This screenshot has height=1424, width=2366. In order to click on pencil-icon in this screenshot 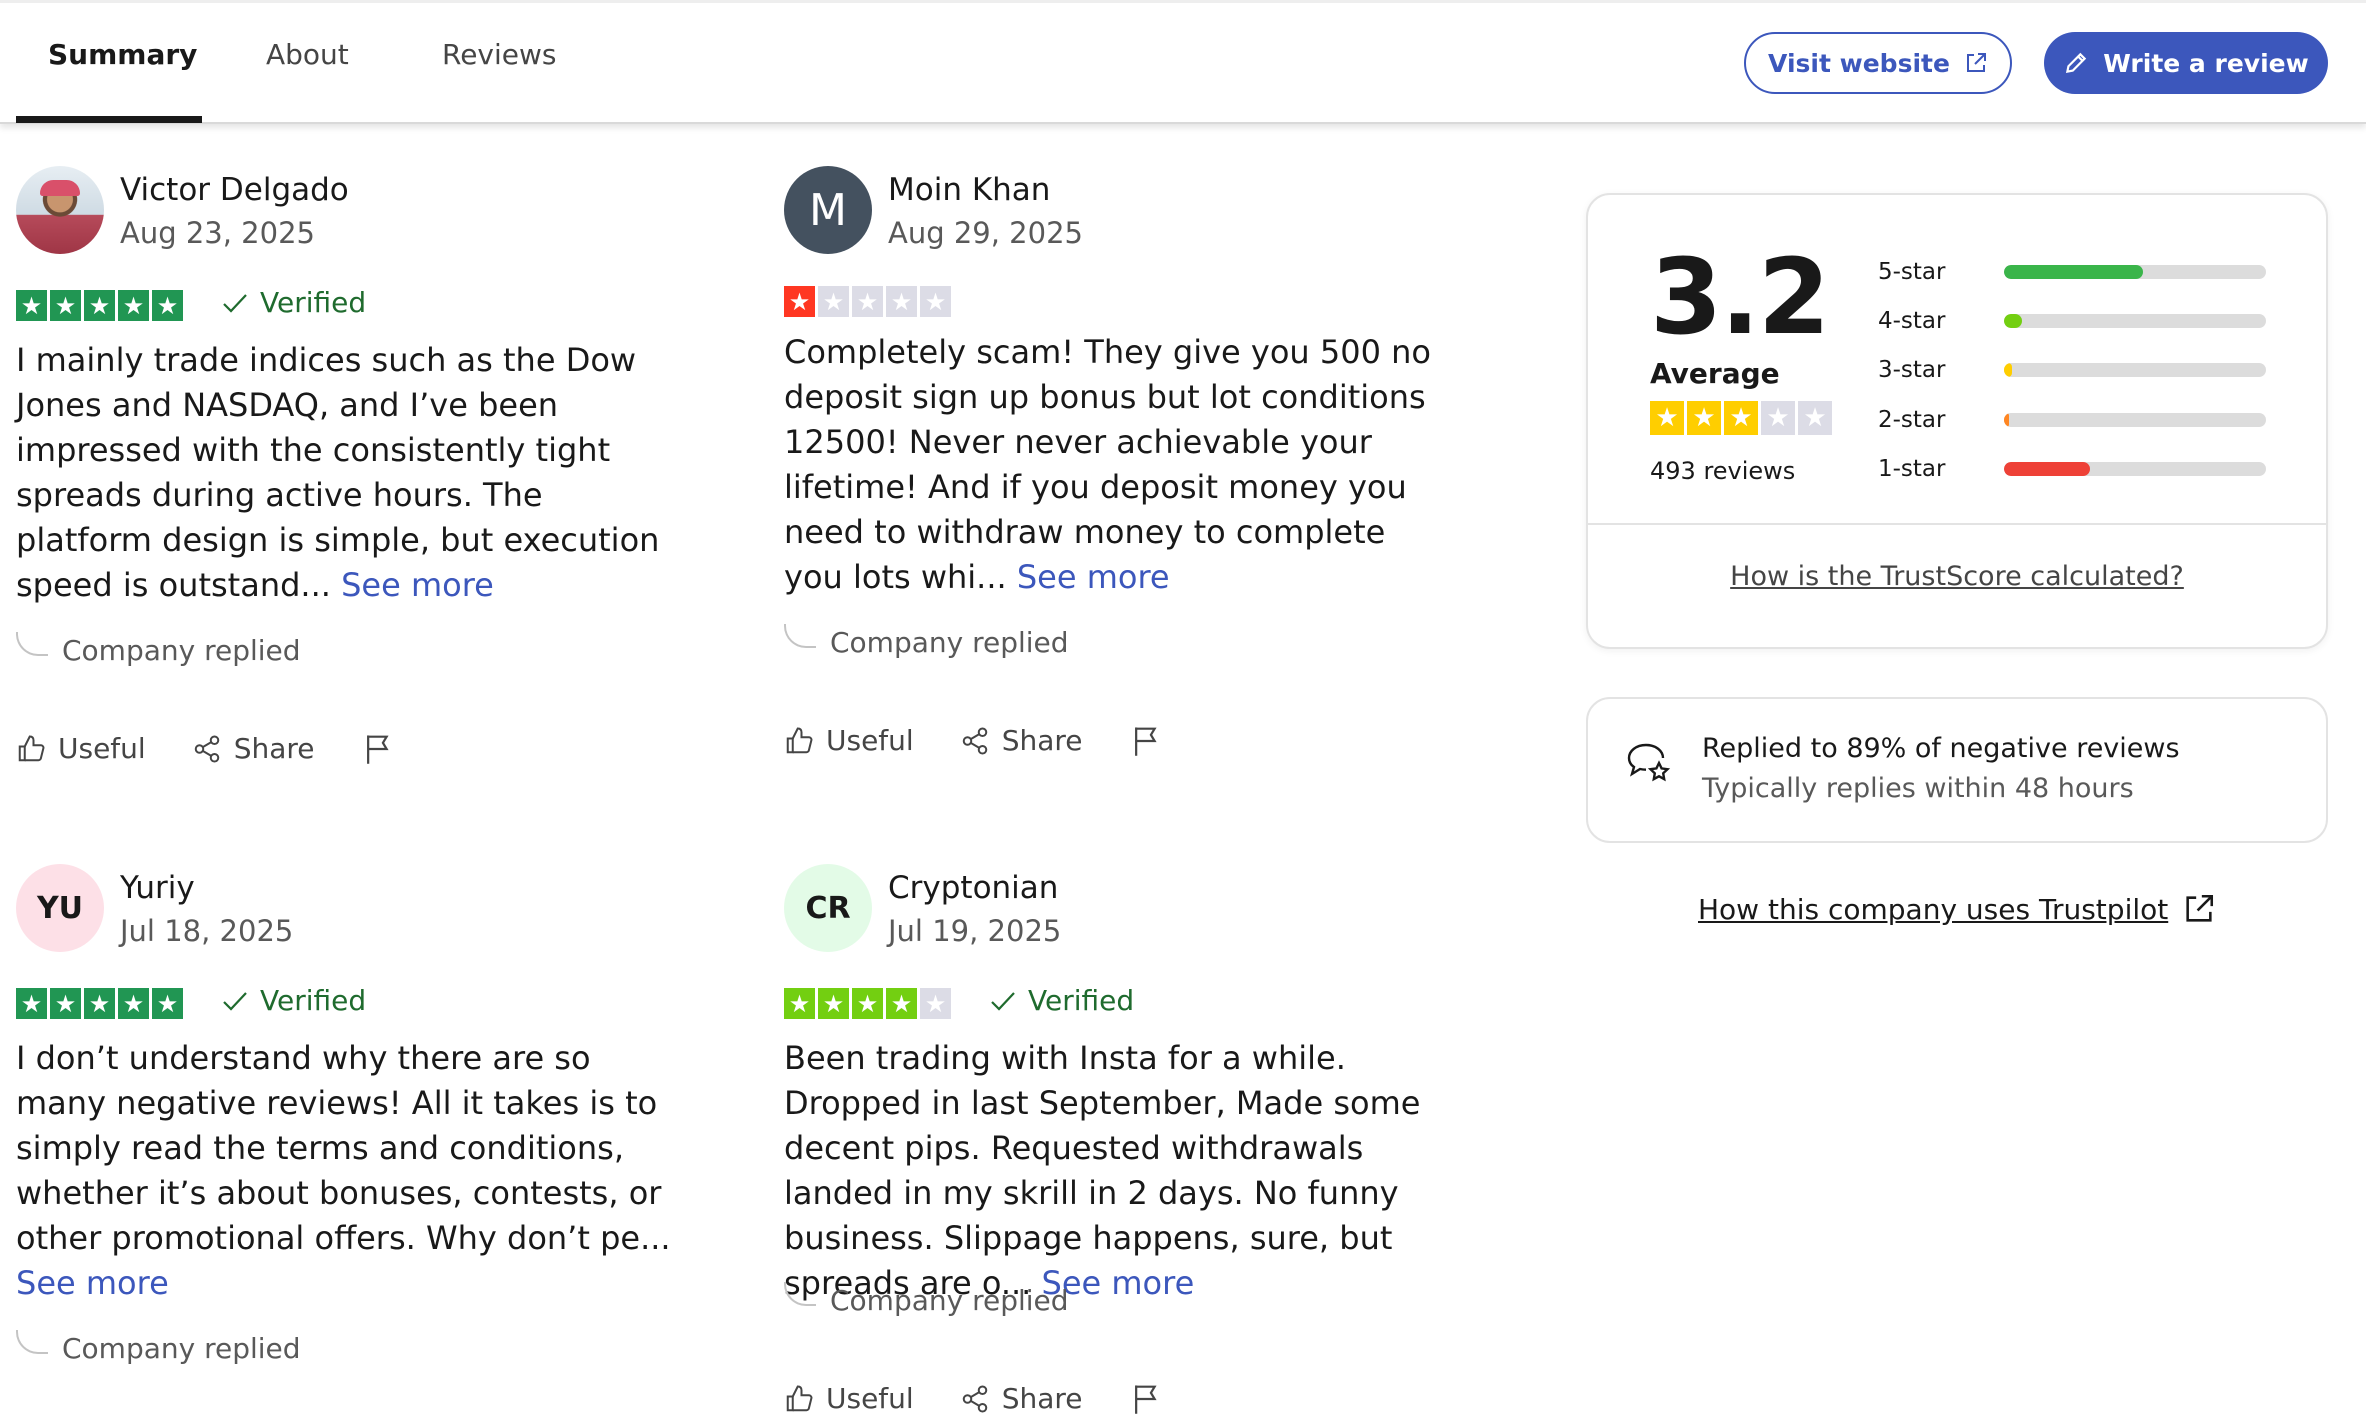, I will do `click(2076, 63)`.